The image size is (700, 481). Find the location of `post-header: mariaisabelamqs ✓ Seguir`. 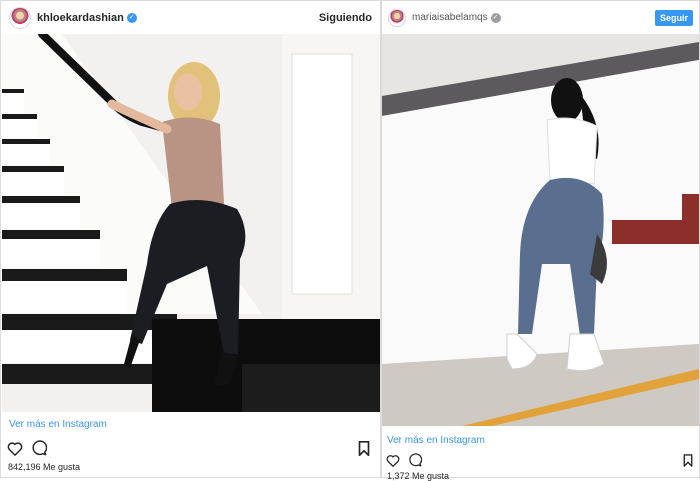

post-header: mariaisabelamqs ✓ Seguir is located at coordinates (540, 17).